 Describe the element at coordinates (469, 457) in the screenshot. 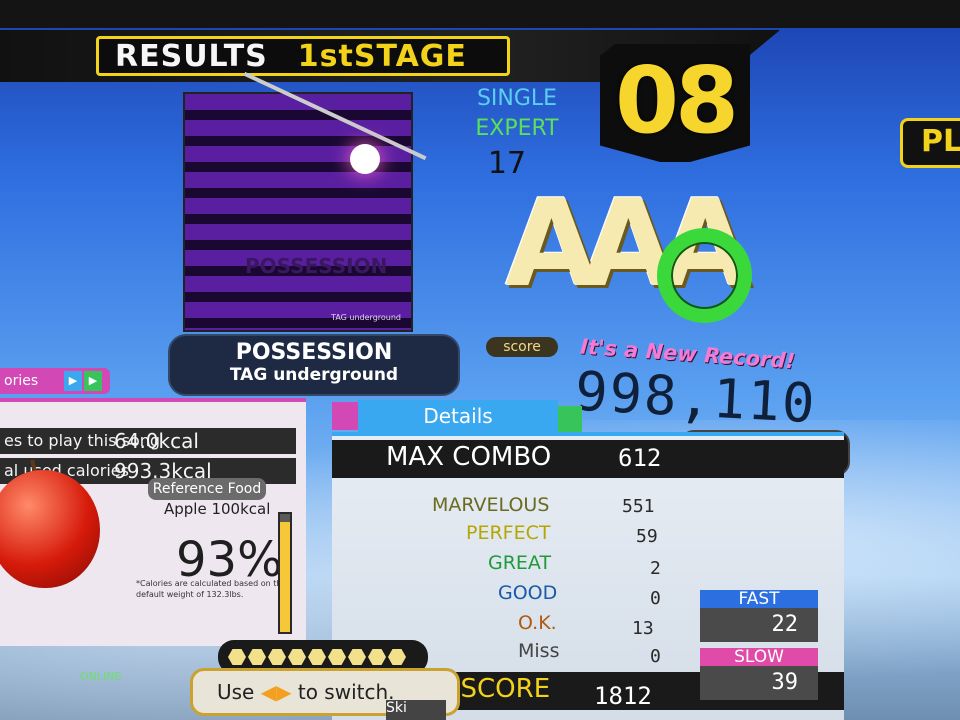

I see `max-combo-label: MAX COMBO` at that location.